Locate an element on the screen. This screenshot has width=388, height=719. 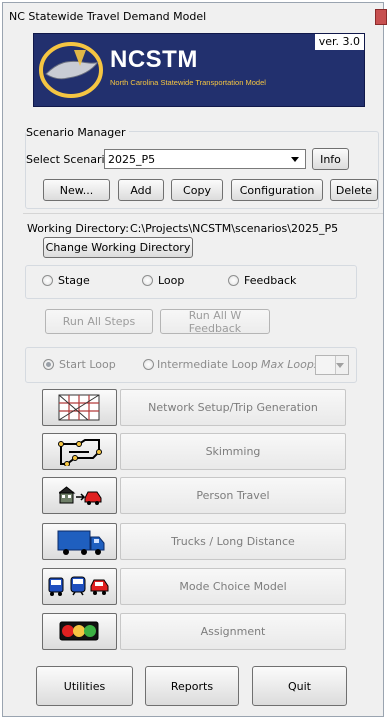
network-setup-button: Network Setup/Trip Generation is located at coordinates (233, 407).